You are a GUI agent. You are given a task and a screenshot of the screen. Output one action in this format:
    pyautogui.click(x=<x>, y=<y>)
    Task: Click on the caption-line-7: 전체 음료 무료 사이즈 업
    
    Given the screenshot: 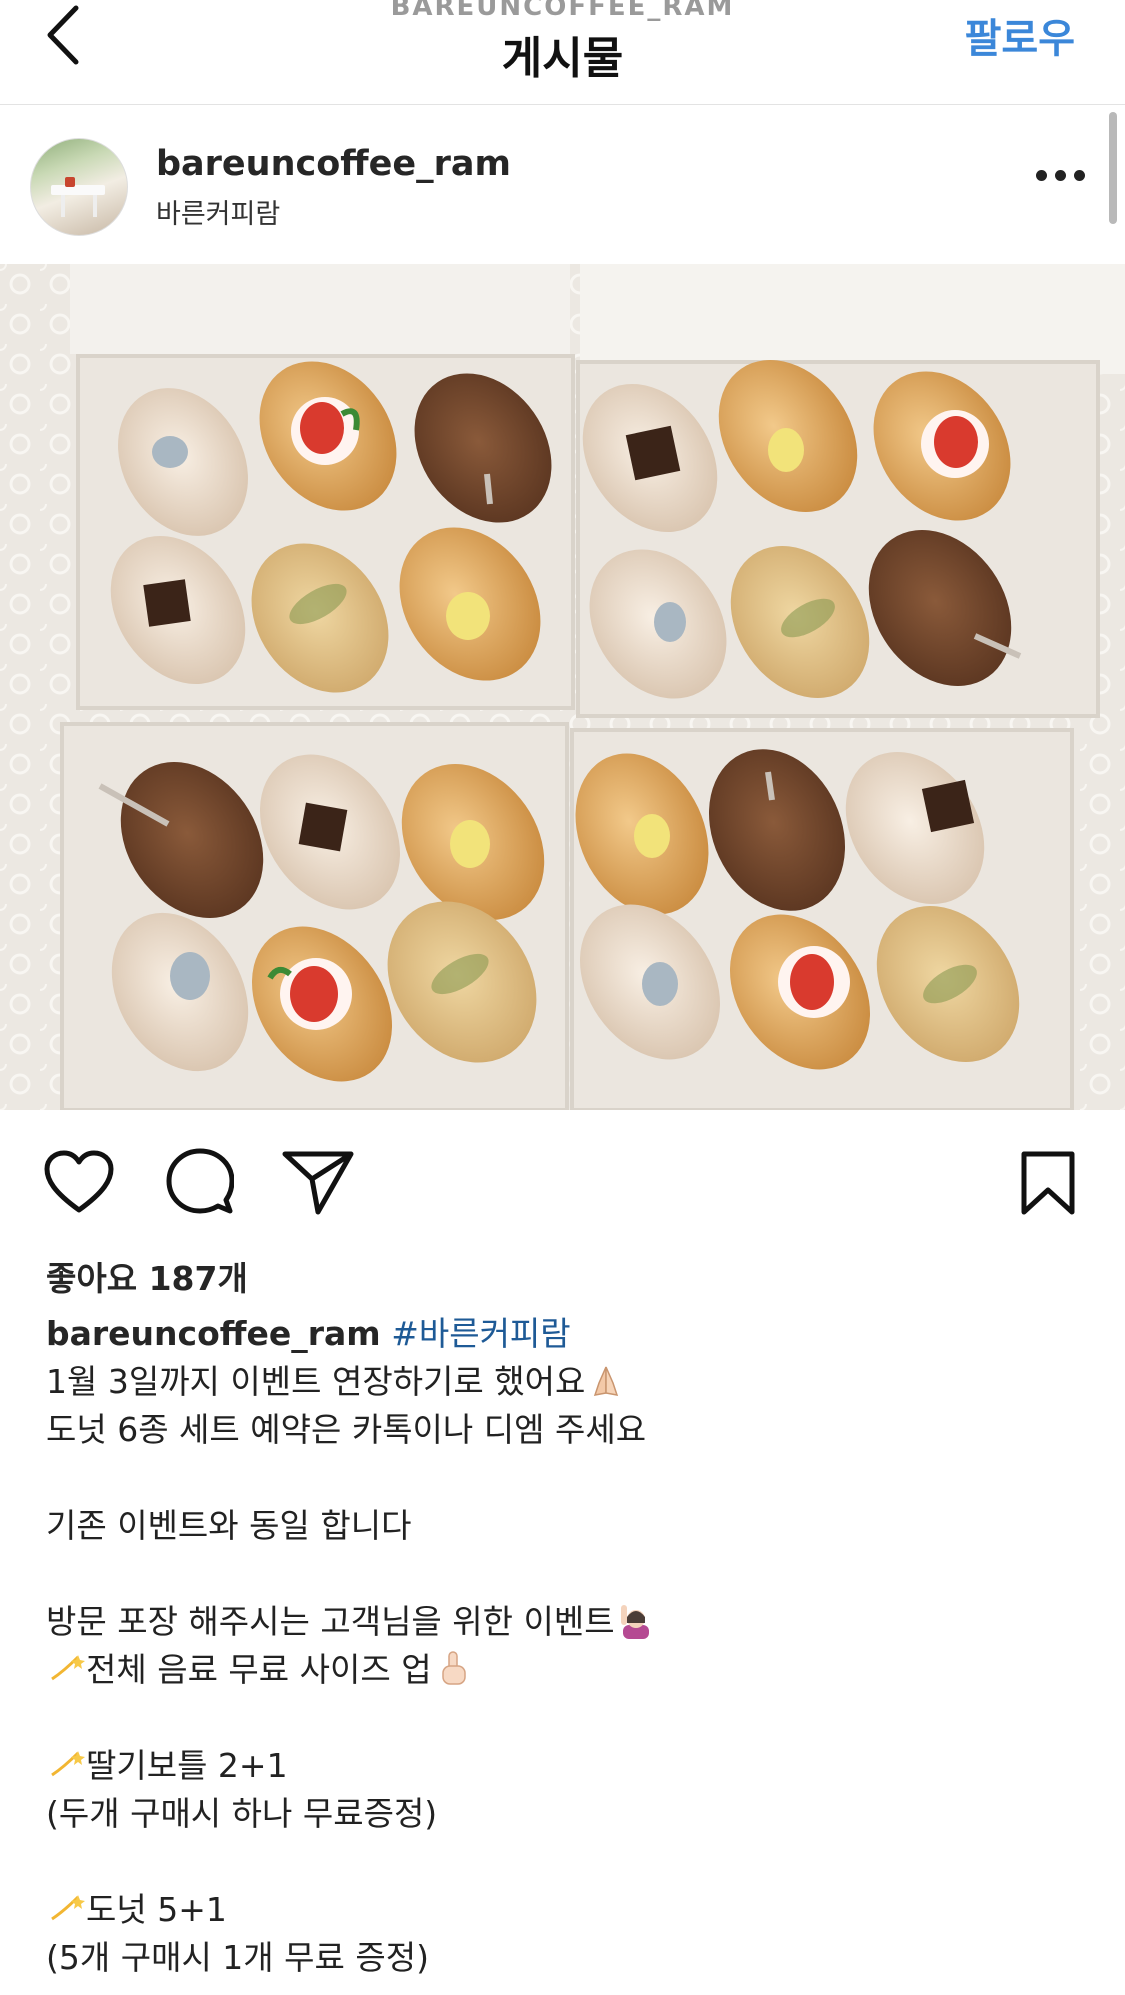 What is the action you would take?
    pyautogui.click(x=566, y=1670)
    